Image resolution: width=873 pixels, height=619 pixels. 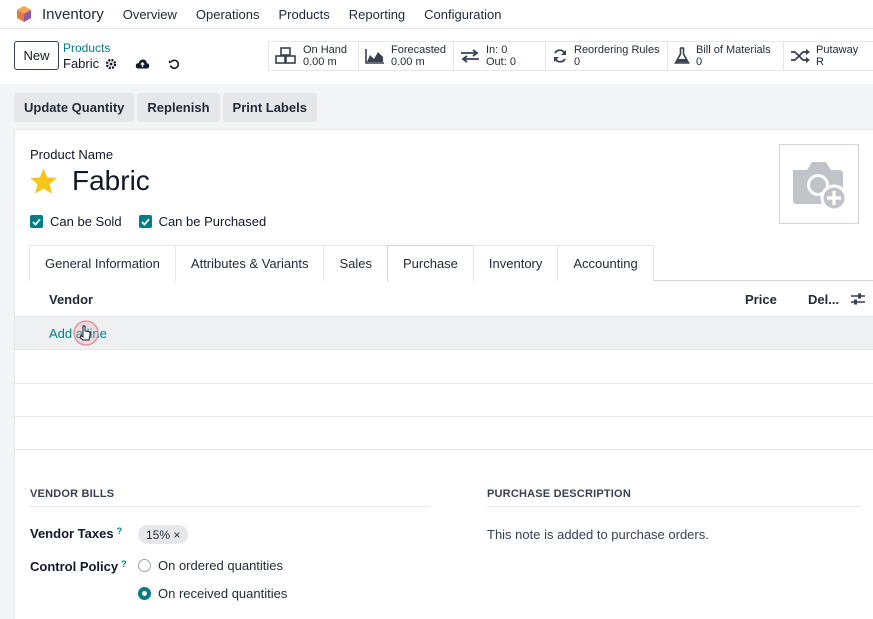 I want to click on reordering-value: 0, so click(x=577, y=62).